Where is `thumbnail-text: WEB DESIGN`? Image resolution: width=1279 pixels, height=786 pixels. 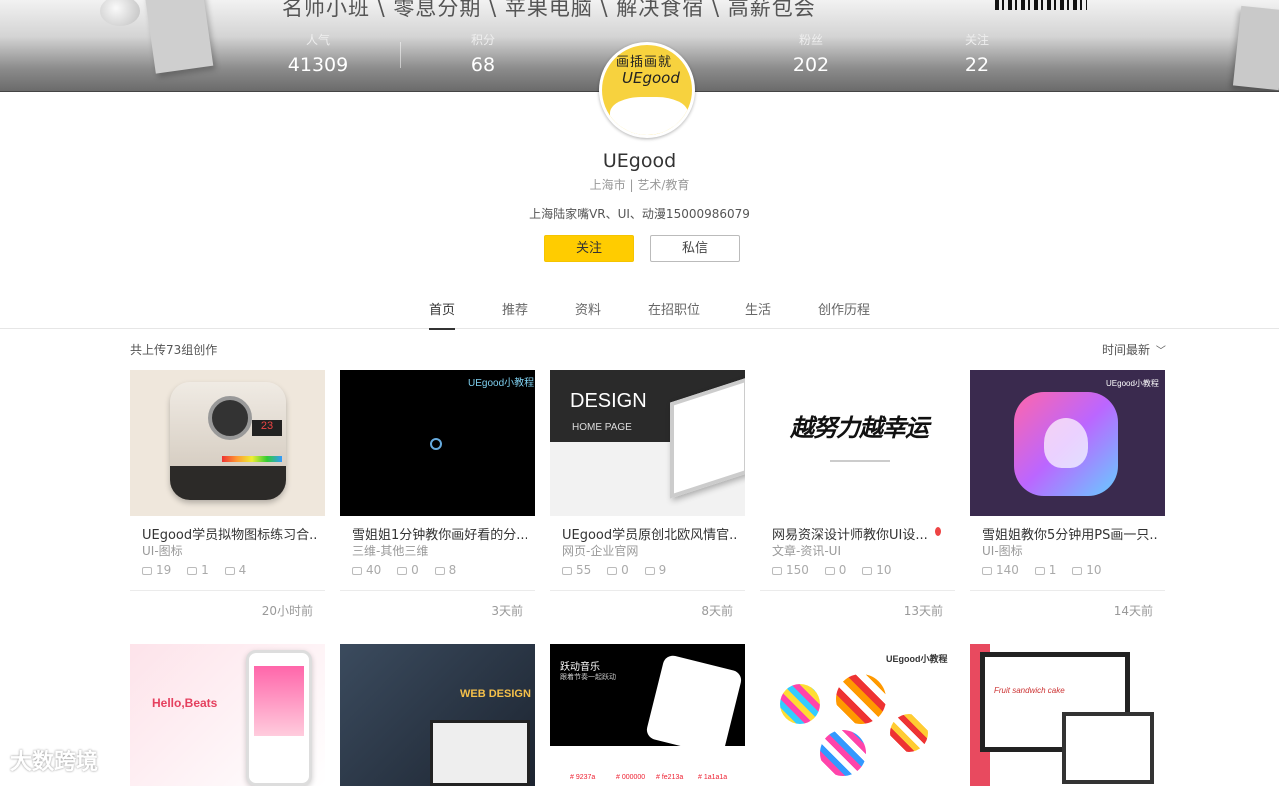 thumbnail-text: WEB DESIGN is located at coordinates (495, 694).